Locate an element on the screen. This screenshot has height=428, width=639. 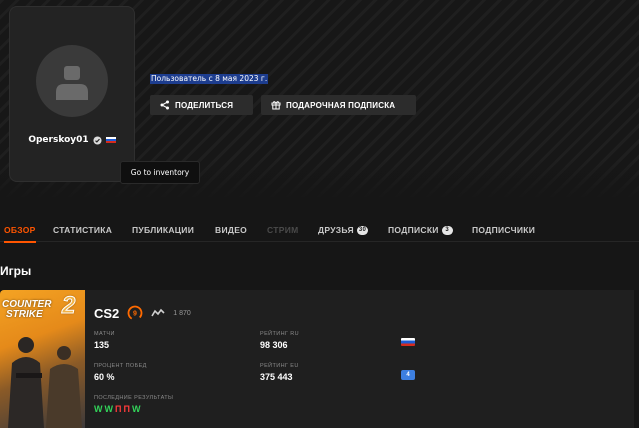
username-row: Operskoy01 is located at coordinates (72, 140).